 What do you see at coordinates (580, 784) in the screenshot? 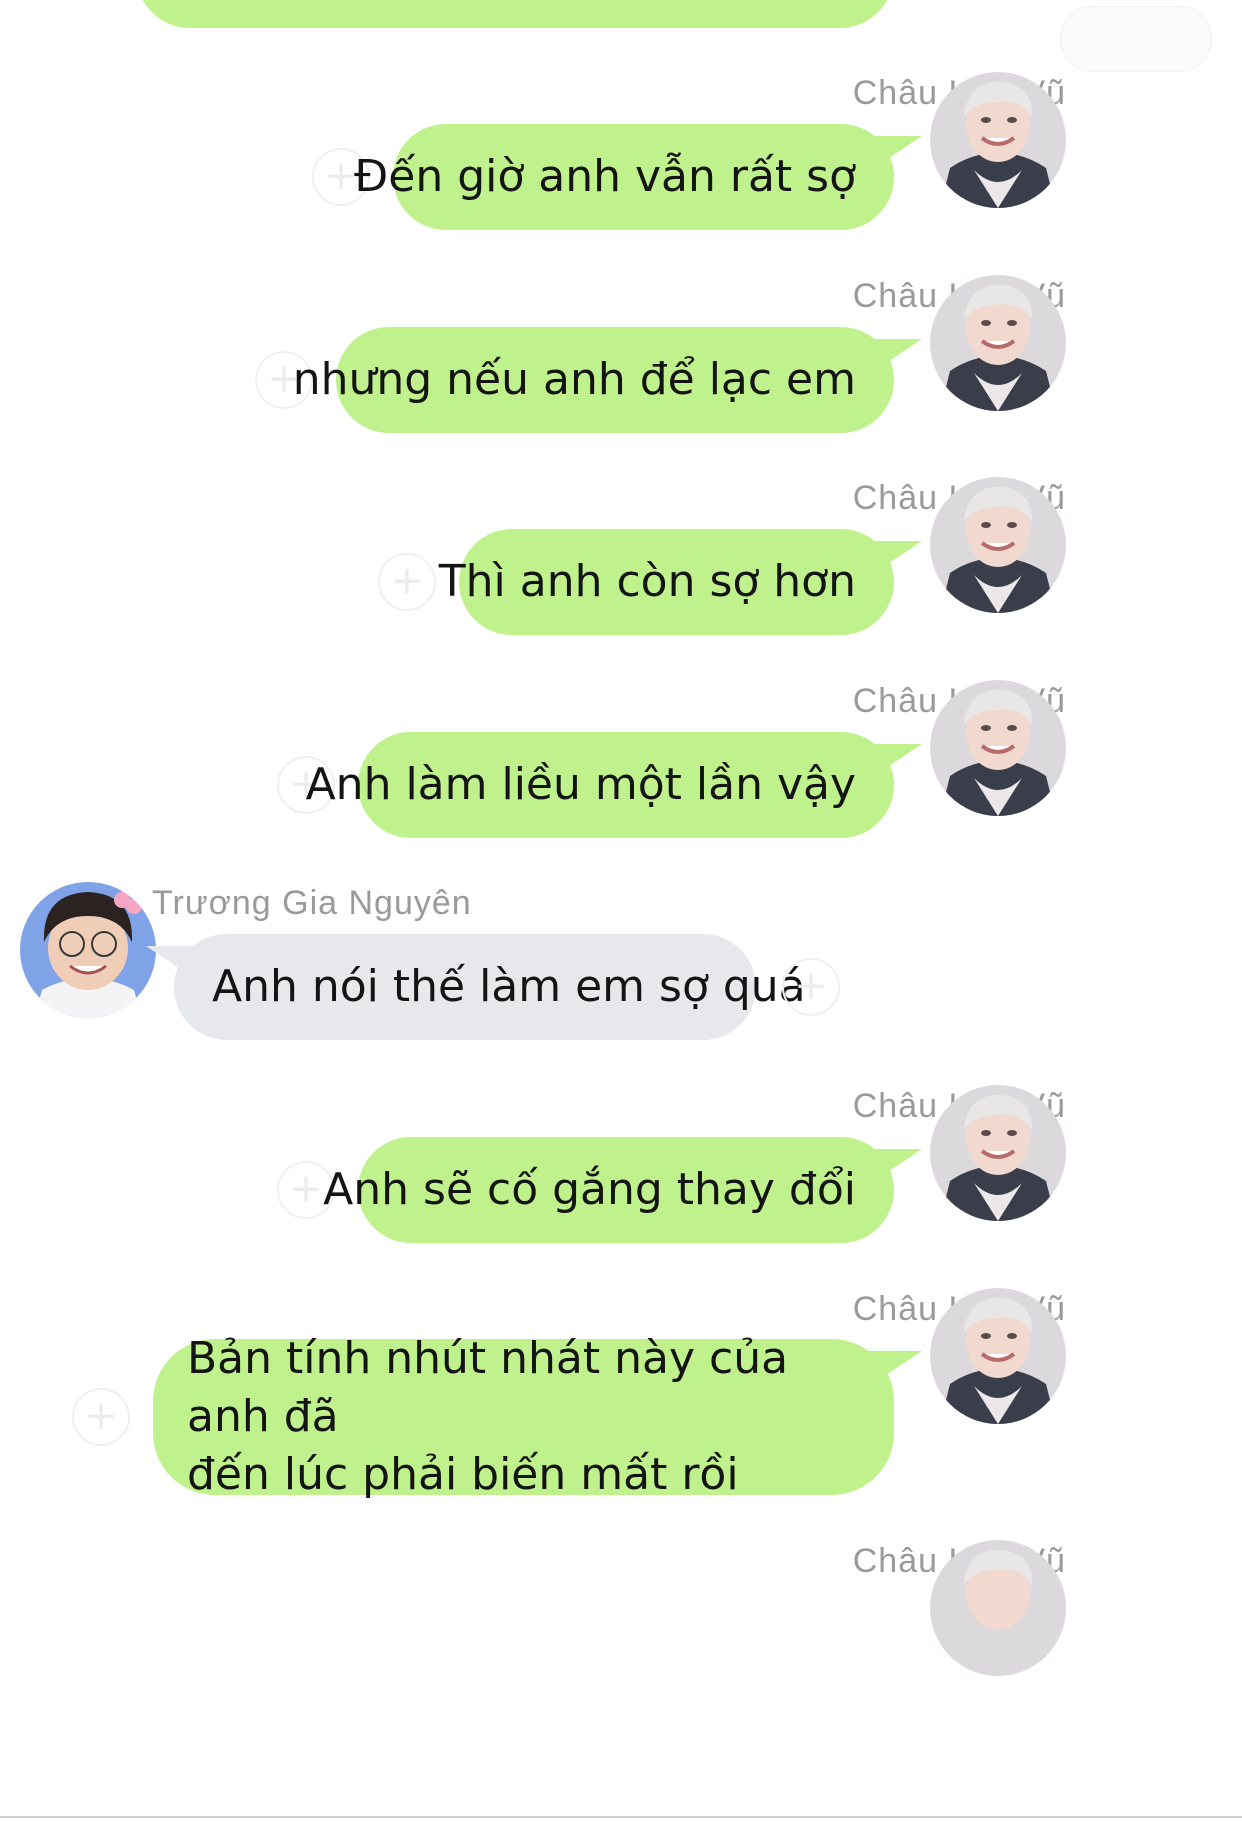
I see `message-text: Anh làm liều một lần vậy` at bounding box center [580, 784].